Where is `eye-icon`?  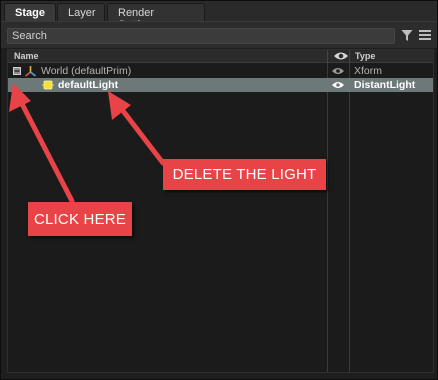 eye-icon is located at coordinates (341, 56).